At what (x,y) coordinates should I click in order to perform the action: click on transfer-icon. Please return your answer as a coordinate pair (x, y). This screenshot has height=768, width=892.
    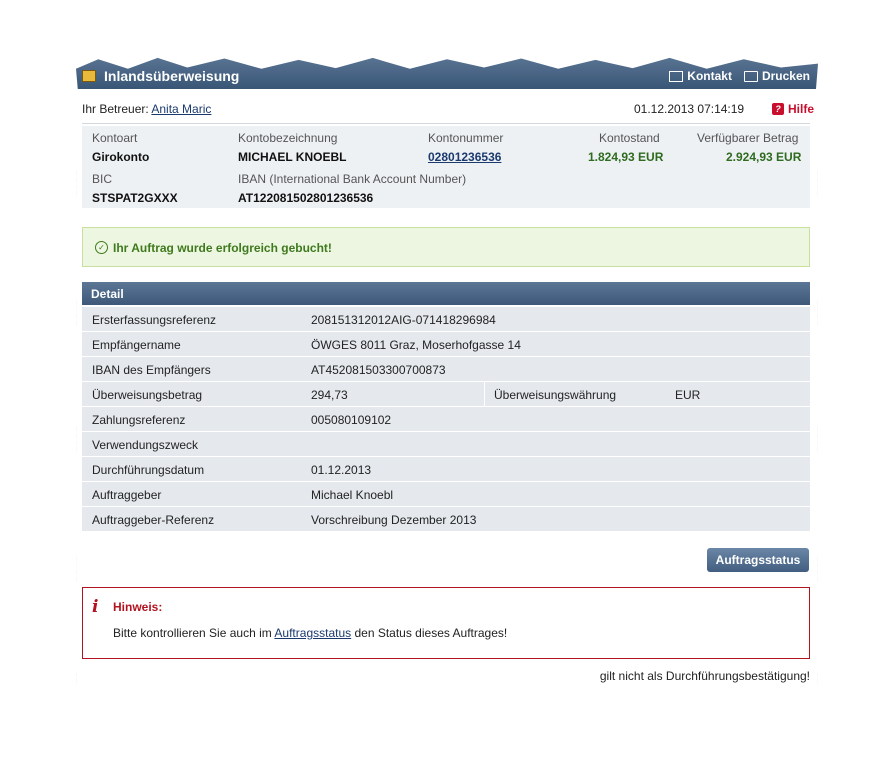
    Looking at the image, I should click on (89, 76).